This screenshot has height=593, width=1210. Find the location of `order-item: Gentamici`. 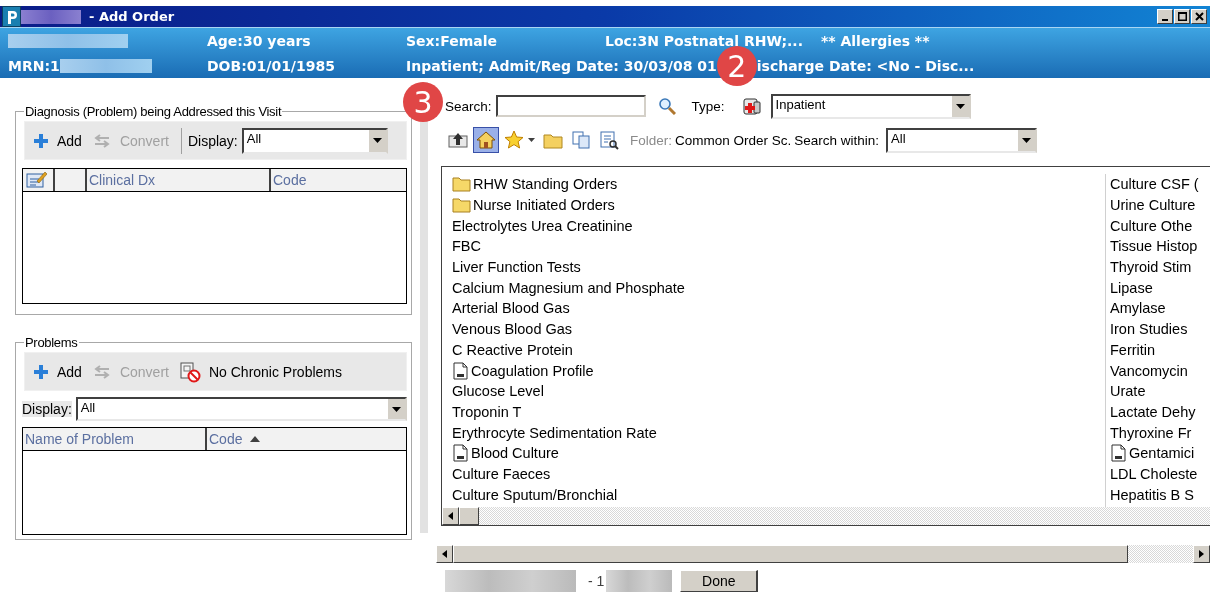

order-item: Gentamici is located at coordinates (1160, 453).